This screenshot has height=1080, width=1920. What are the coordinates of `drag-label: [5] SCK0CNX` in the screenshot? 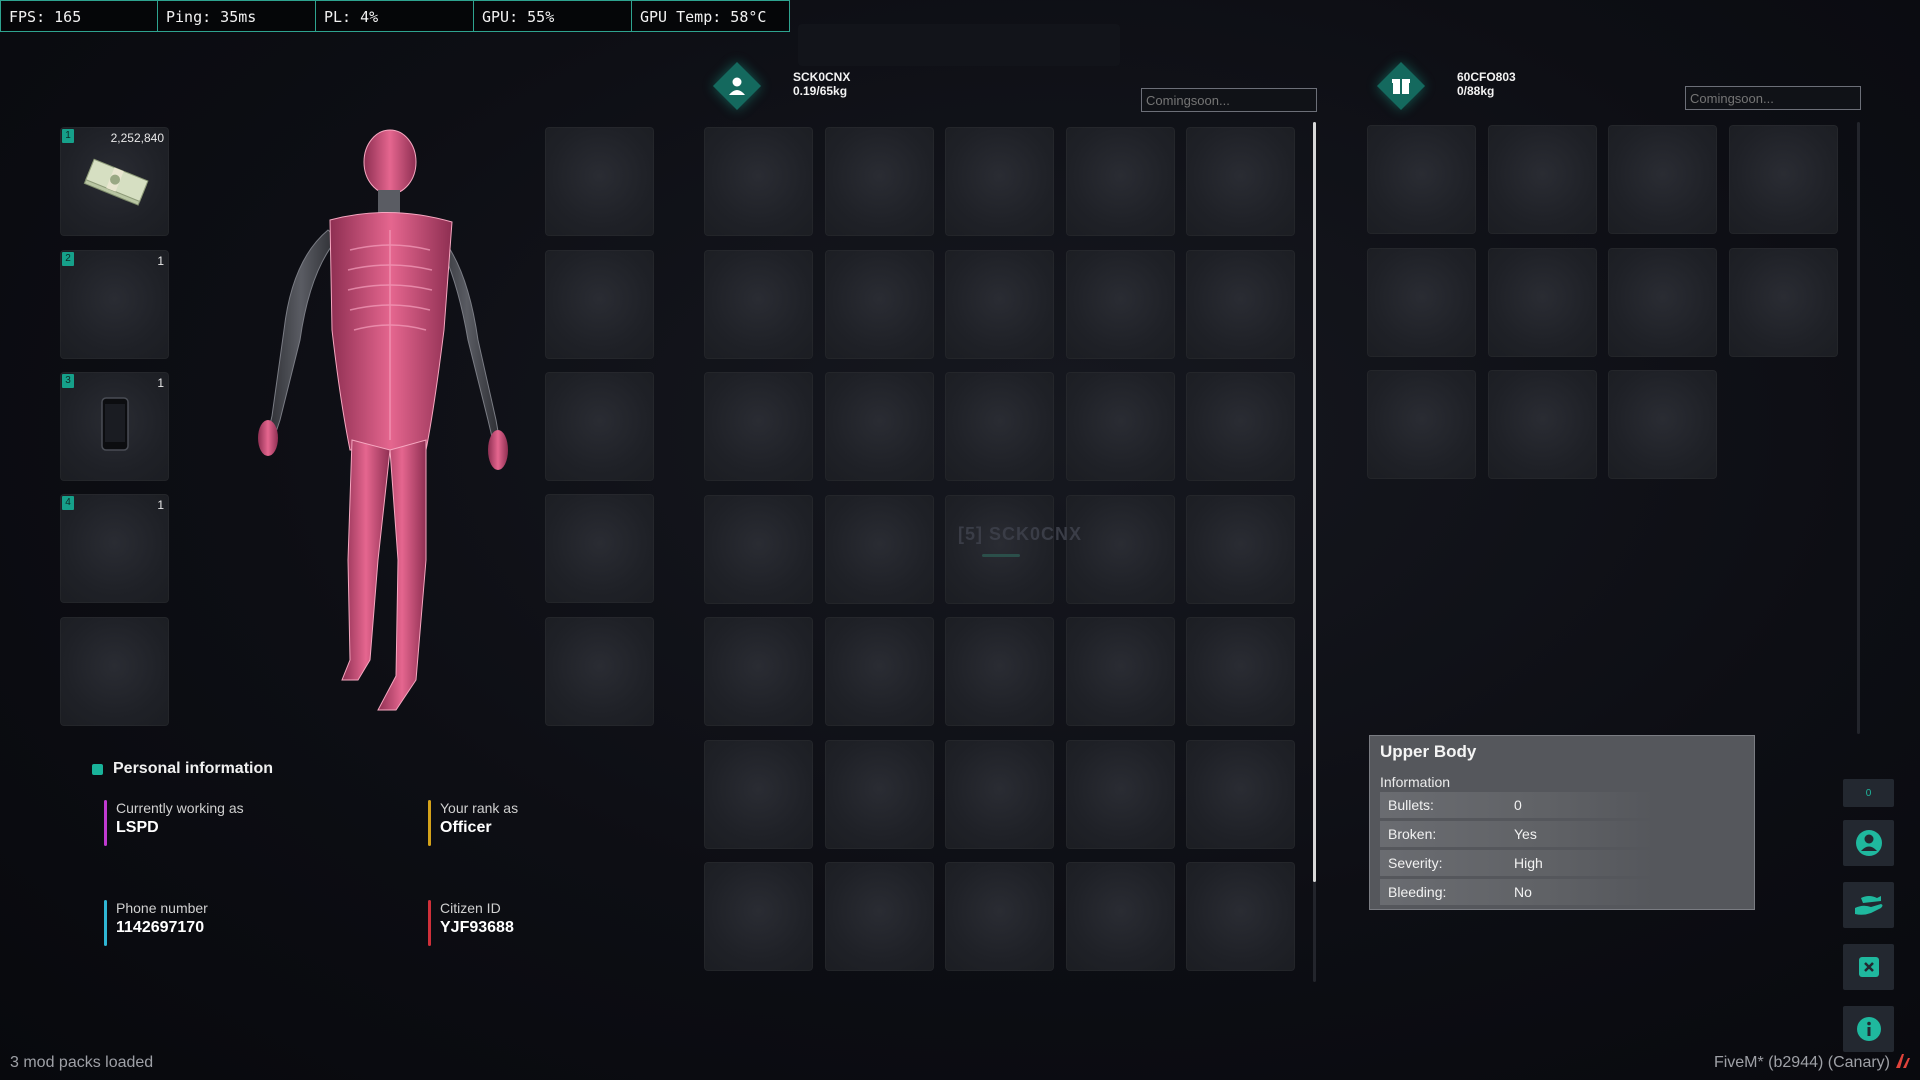 It's located at (1020, 534).